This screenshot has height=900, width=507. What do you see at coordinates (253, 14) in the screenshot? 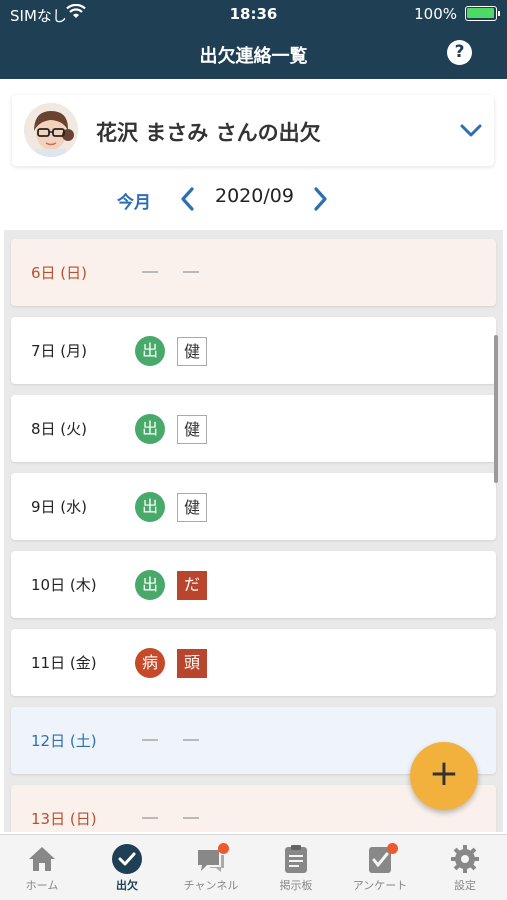
I see `status-bar: SIMなし 18:36 100%` at bounding box center [253, 14].